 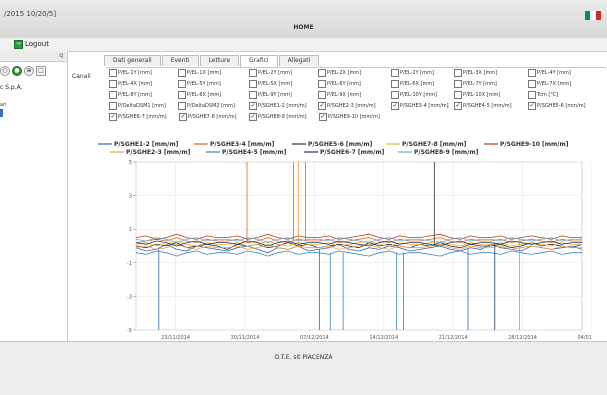 I want to click on channel-checkbox: P/EL-3X [mm], so click(x=475, y=73).